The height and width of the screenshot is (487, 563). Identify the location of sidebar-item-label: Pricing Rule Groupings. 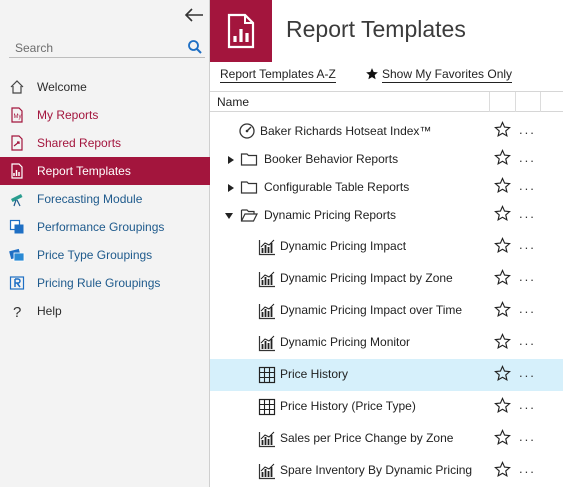
(99, 283).